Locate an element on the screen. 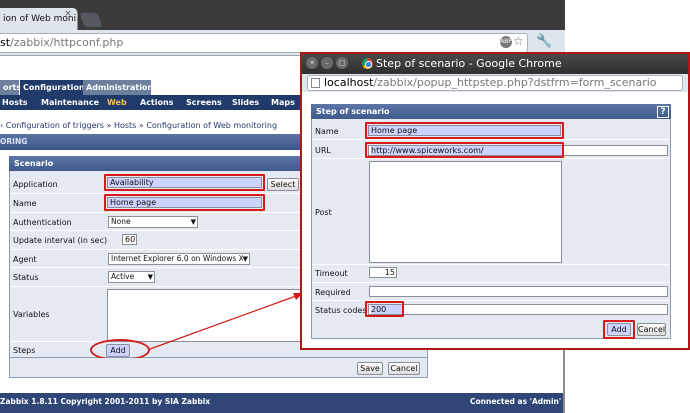 The width and height of the screenshot is (690, 413). popup-window-title: Step of scenario - Google Chrome is located at coordinates (469, 63).